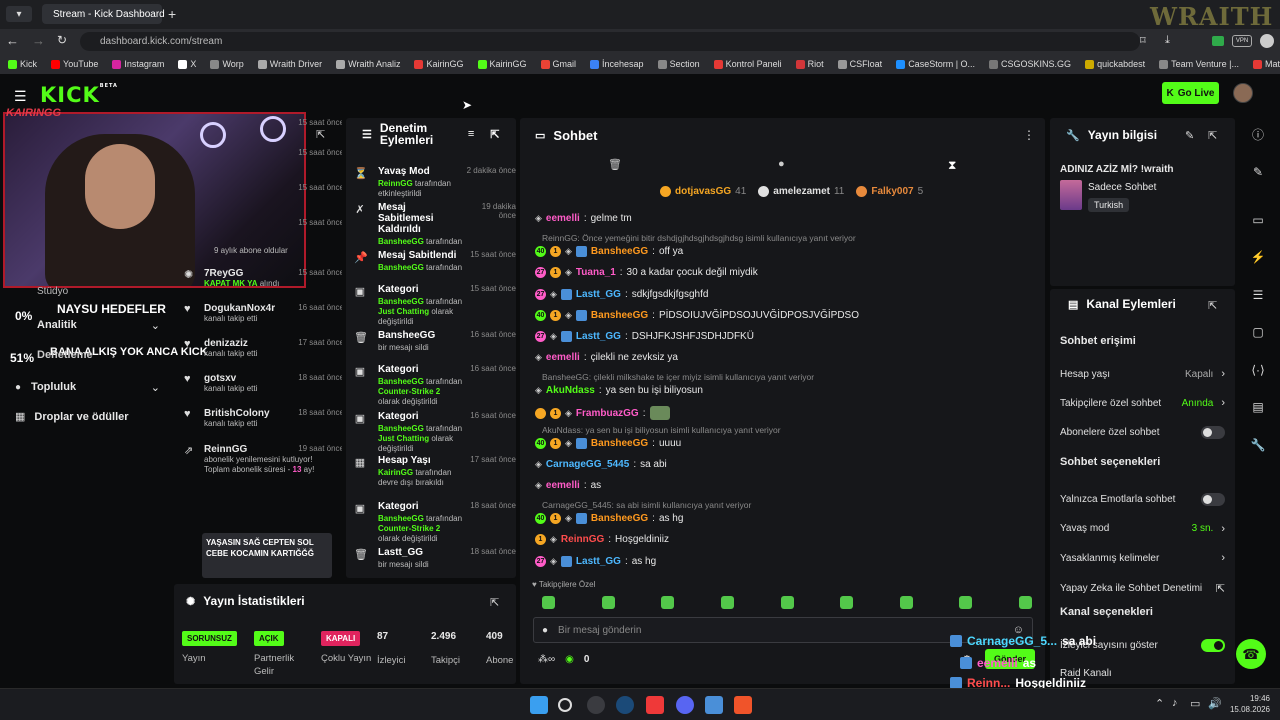 The height and width of the screenshot is (720, 1280). Describe the element at coordinates (952, 165) in the screenshot. I see `hourglass-icon: ⧗` at that location.